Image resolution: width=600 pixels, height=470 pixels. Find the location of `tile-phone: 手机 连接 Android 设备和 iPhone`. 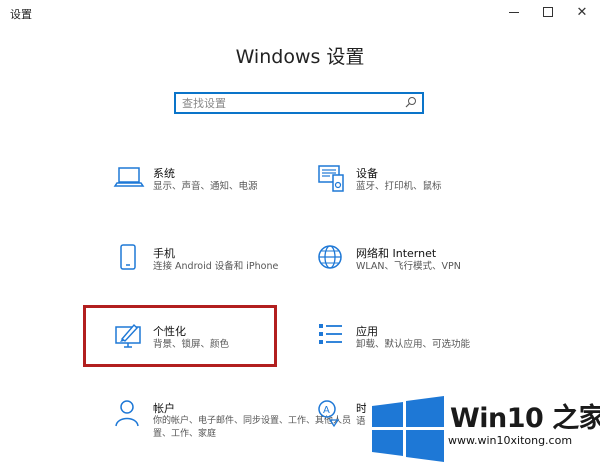

tile-phone: 手机 连接 Android 设备和 iPhone is located at coordinates (208, 267).